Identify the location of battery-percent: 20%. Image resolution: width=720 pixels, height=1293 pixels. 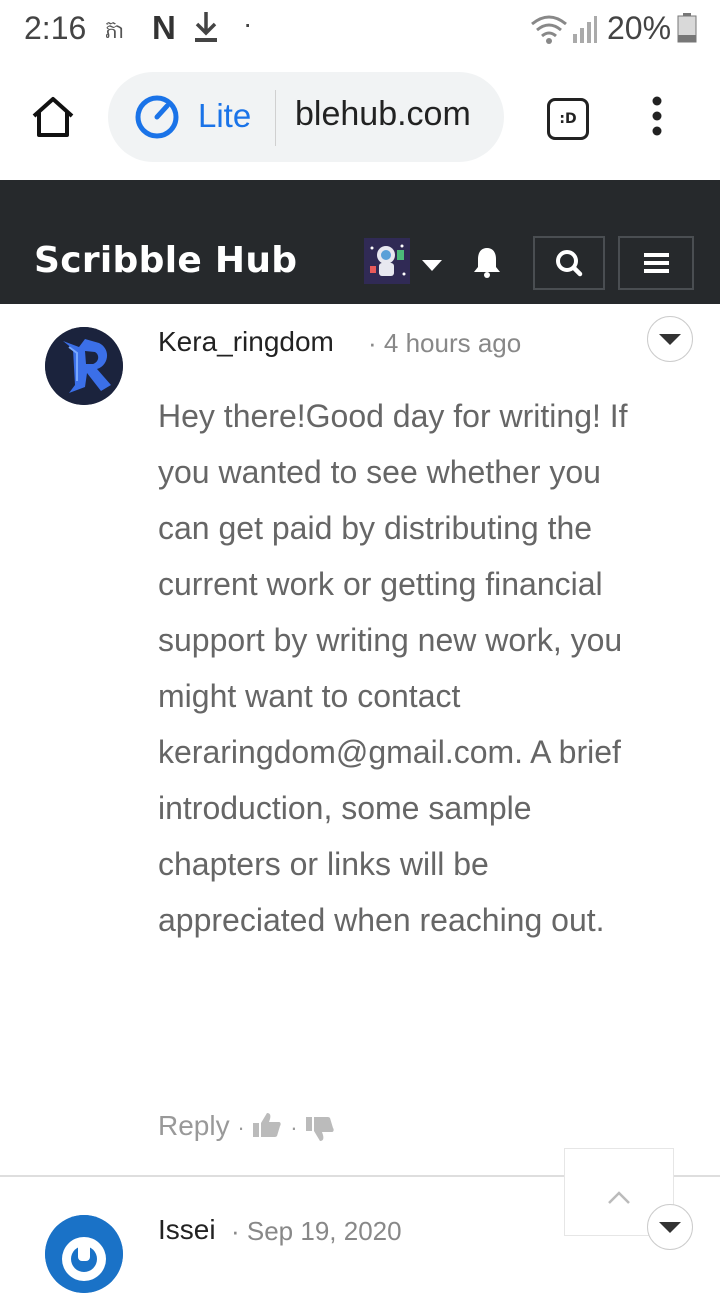
(639, 28).